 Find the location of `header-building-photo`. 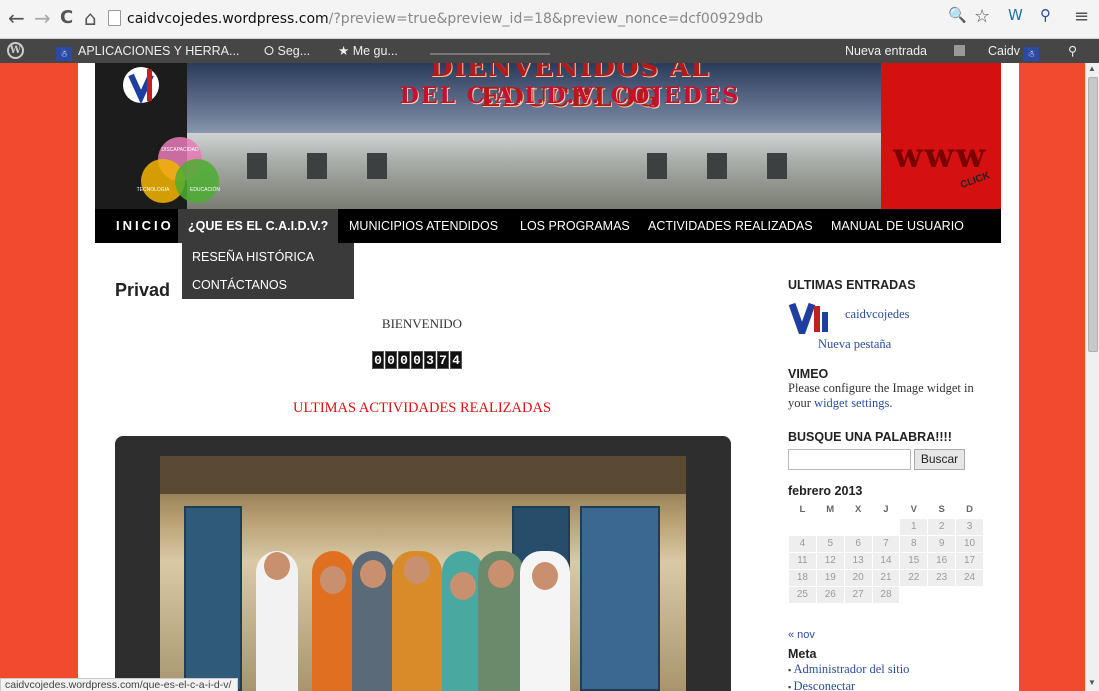

header-building-photo is located at coordinates (534, 171).